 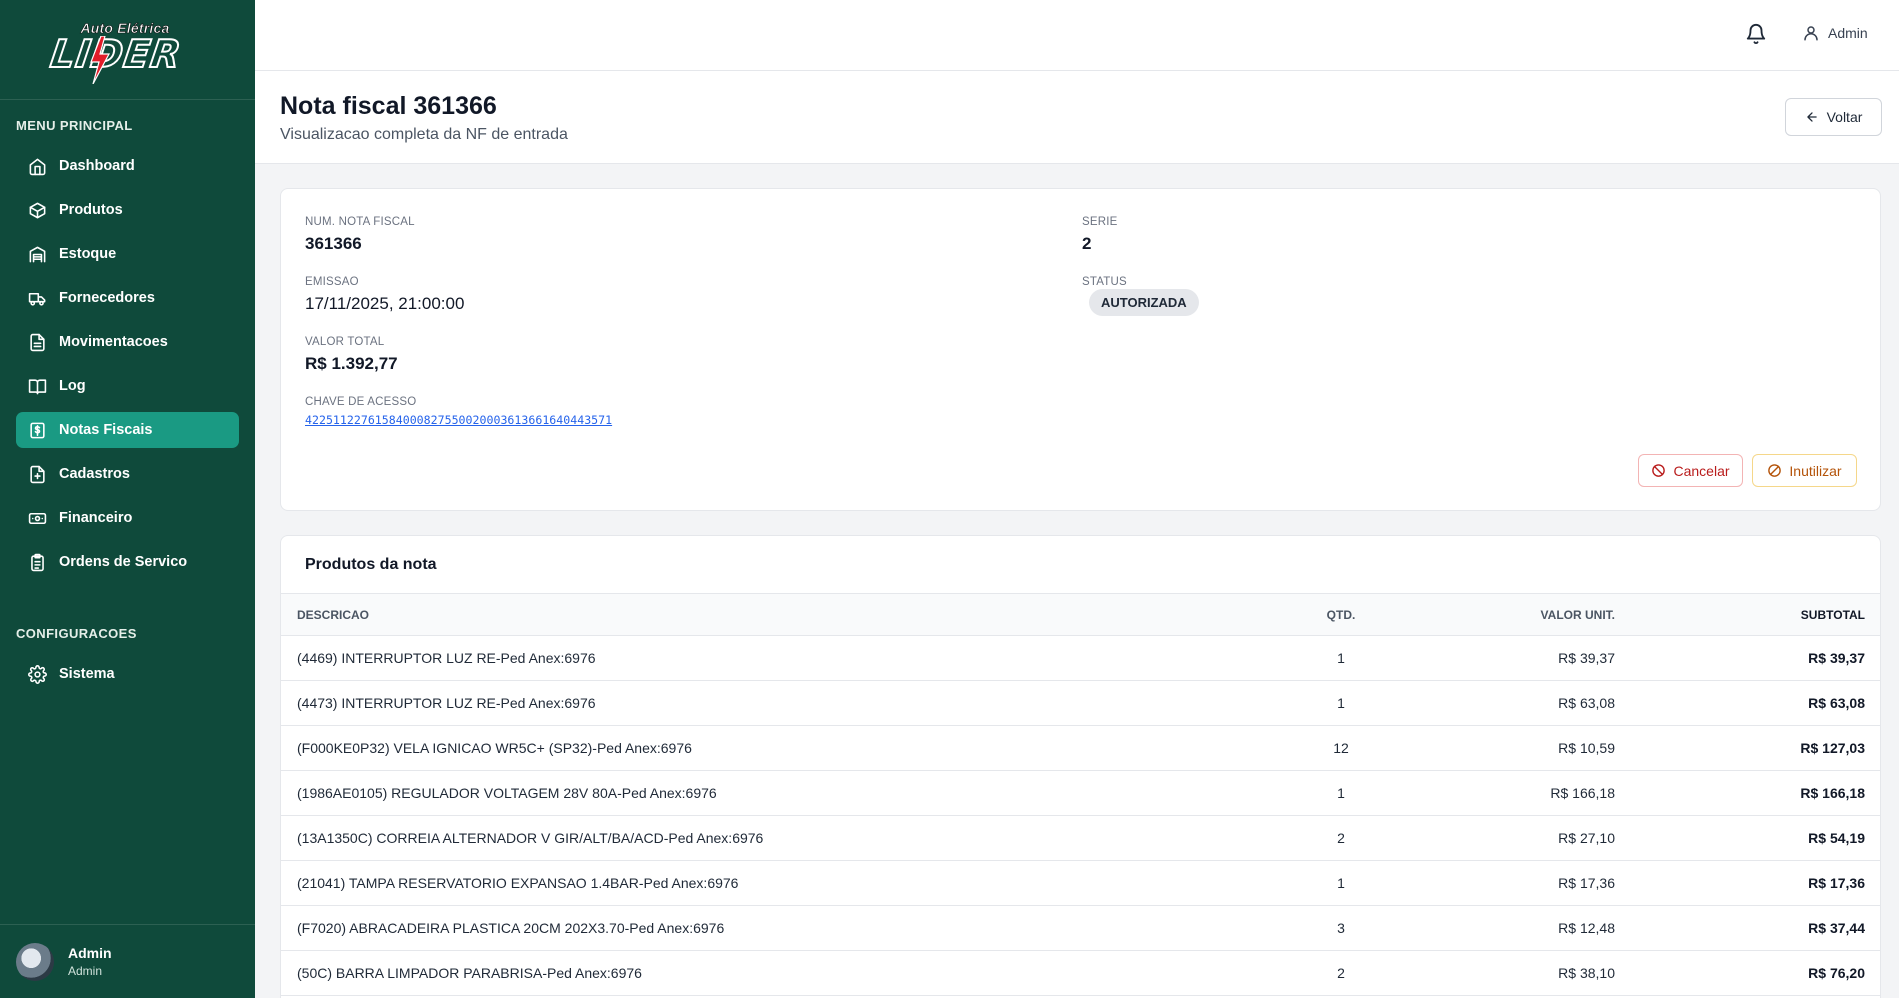 I want to click on sidebar-item-financeiro: Financeiro, so click(x=127, y=518).